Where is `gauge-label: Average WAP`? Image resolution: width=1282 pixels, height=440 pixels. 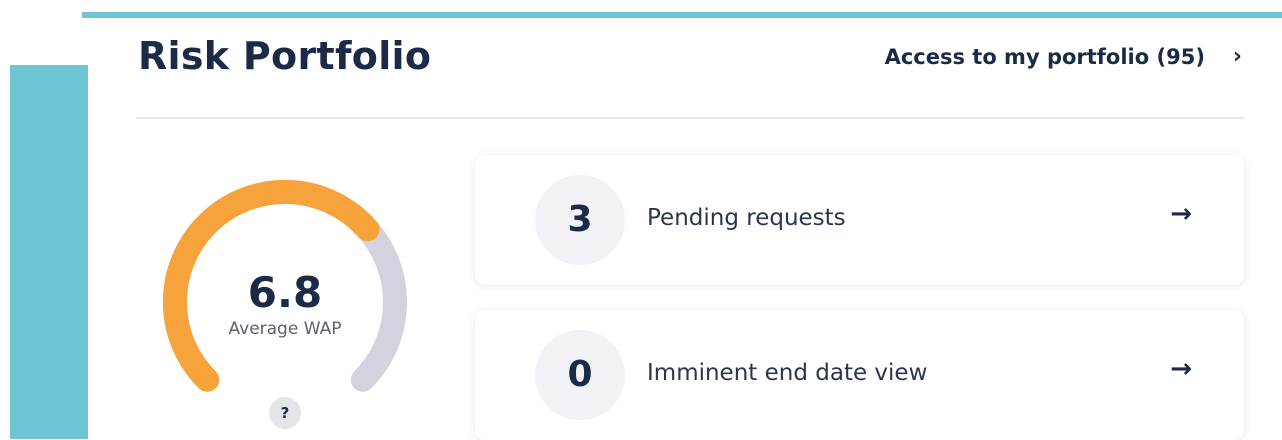
gauge-label: Average WAP is located at coordinates (285, 329).